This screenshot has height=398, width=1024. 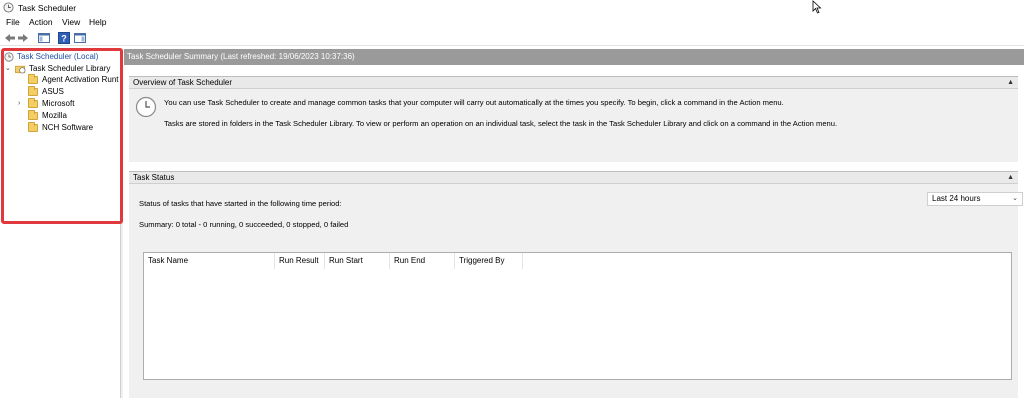 What do you see at coordinates (53, 91) in the screenshot?
I see `tree-folder-label: ASUS` at bounding box center [53, 91].